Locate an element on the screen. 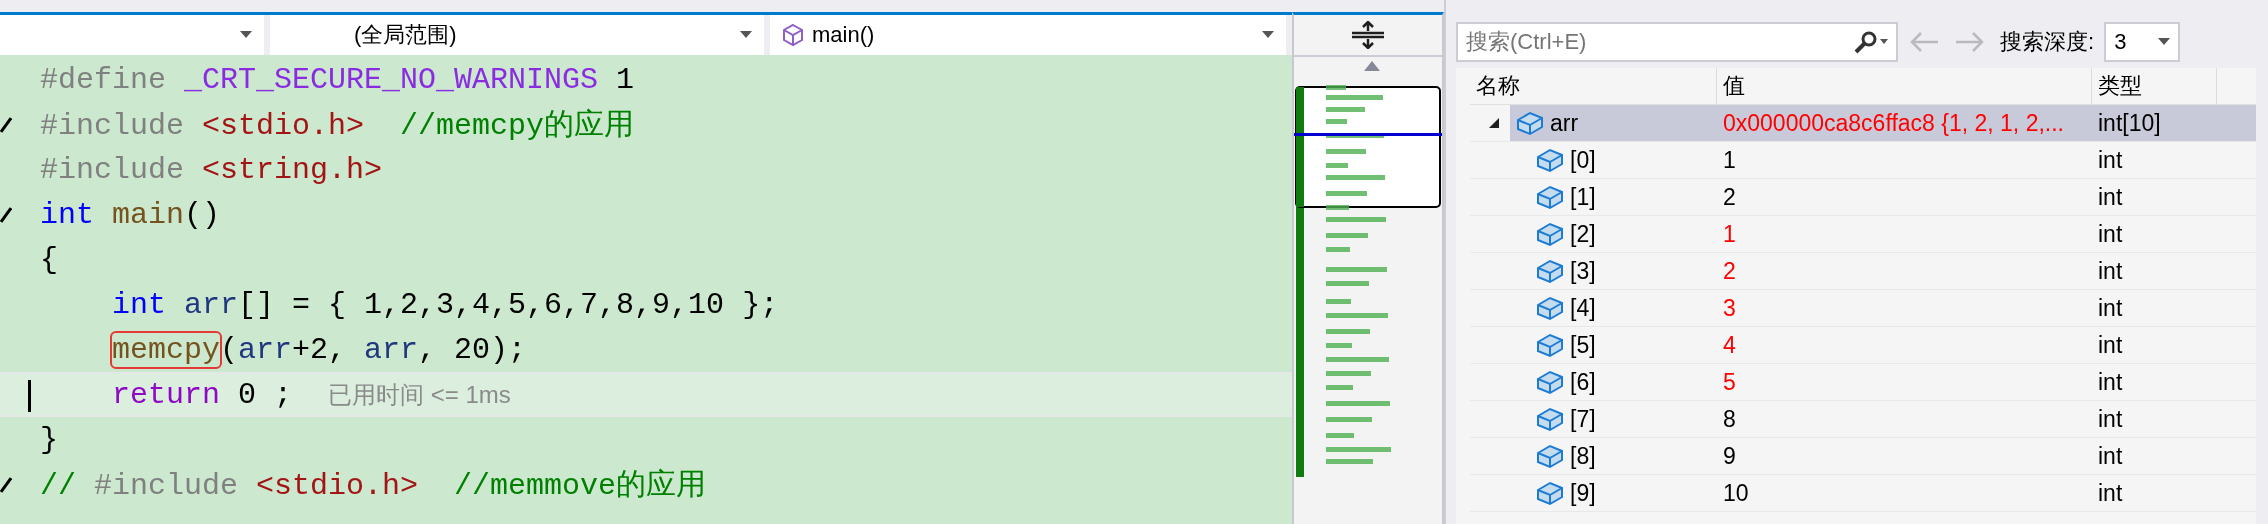 The width and height of the screenshot is (2268, 524). watch-row: [1] 2 int is located at coordinates (1863, 197).